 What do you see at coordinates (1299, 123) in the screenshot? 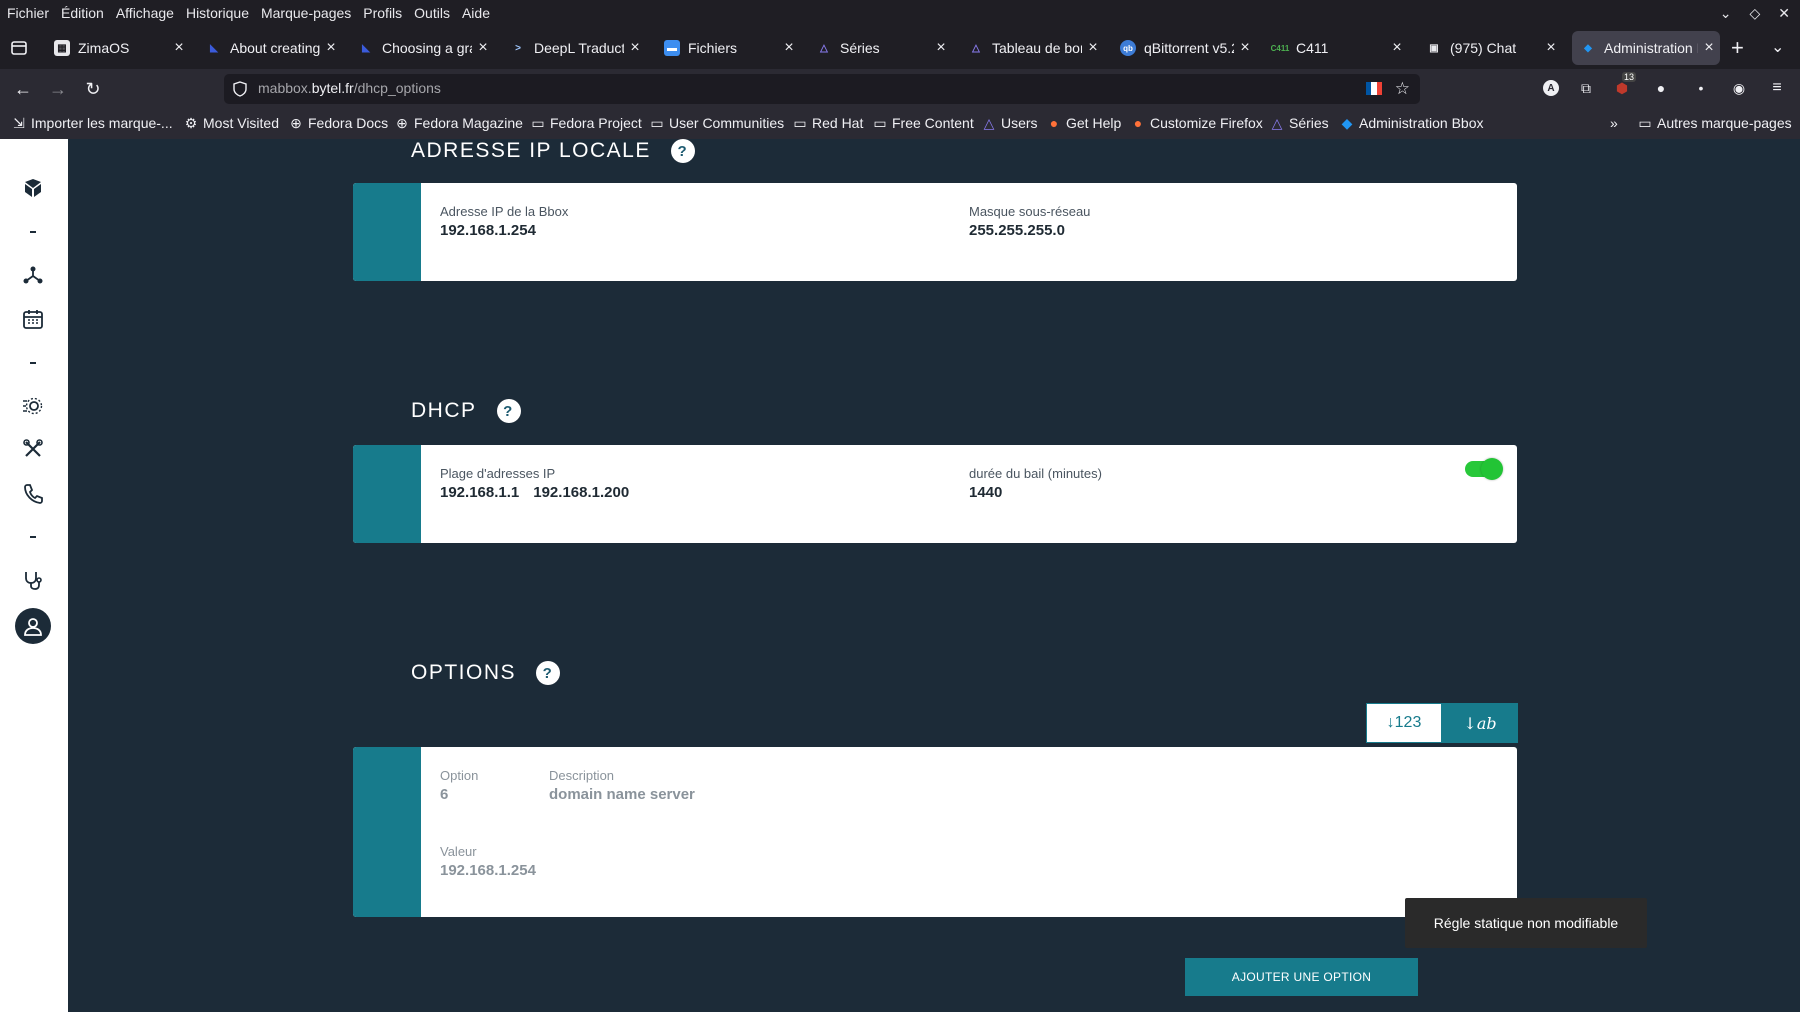
I see `bookmark-series: △ Séries` at bounding box center [1299, 123].